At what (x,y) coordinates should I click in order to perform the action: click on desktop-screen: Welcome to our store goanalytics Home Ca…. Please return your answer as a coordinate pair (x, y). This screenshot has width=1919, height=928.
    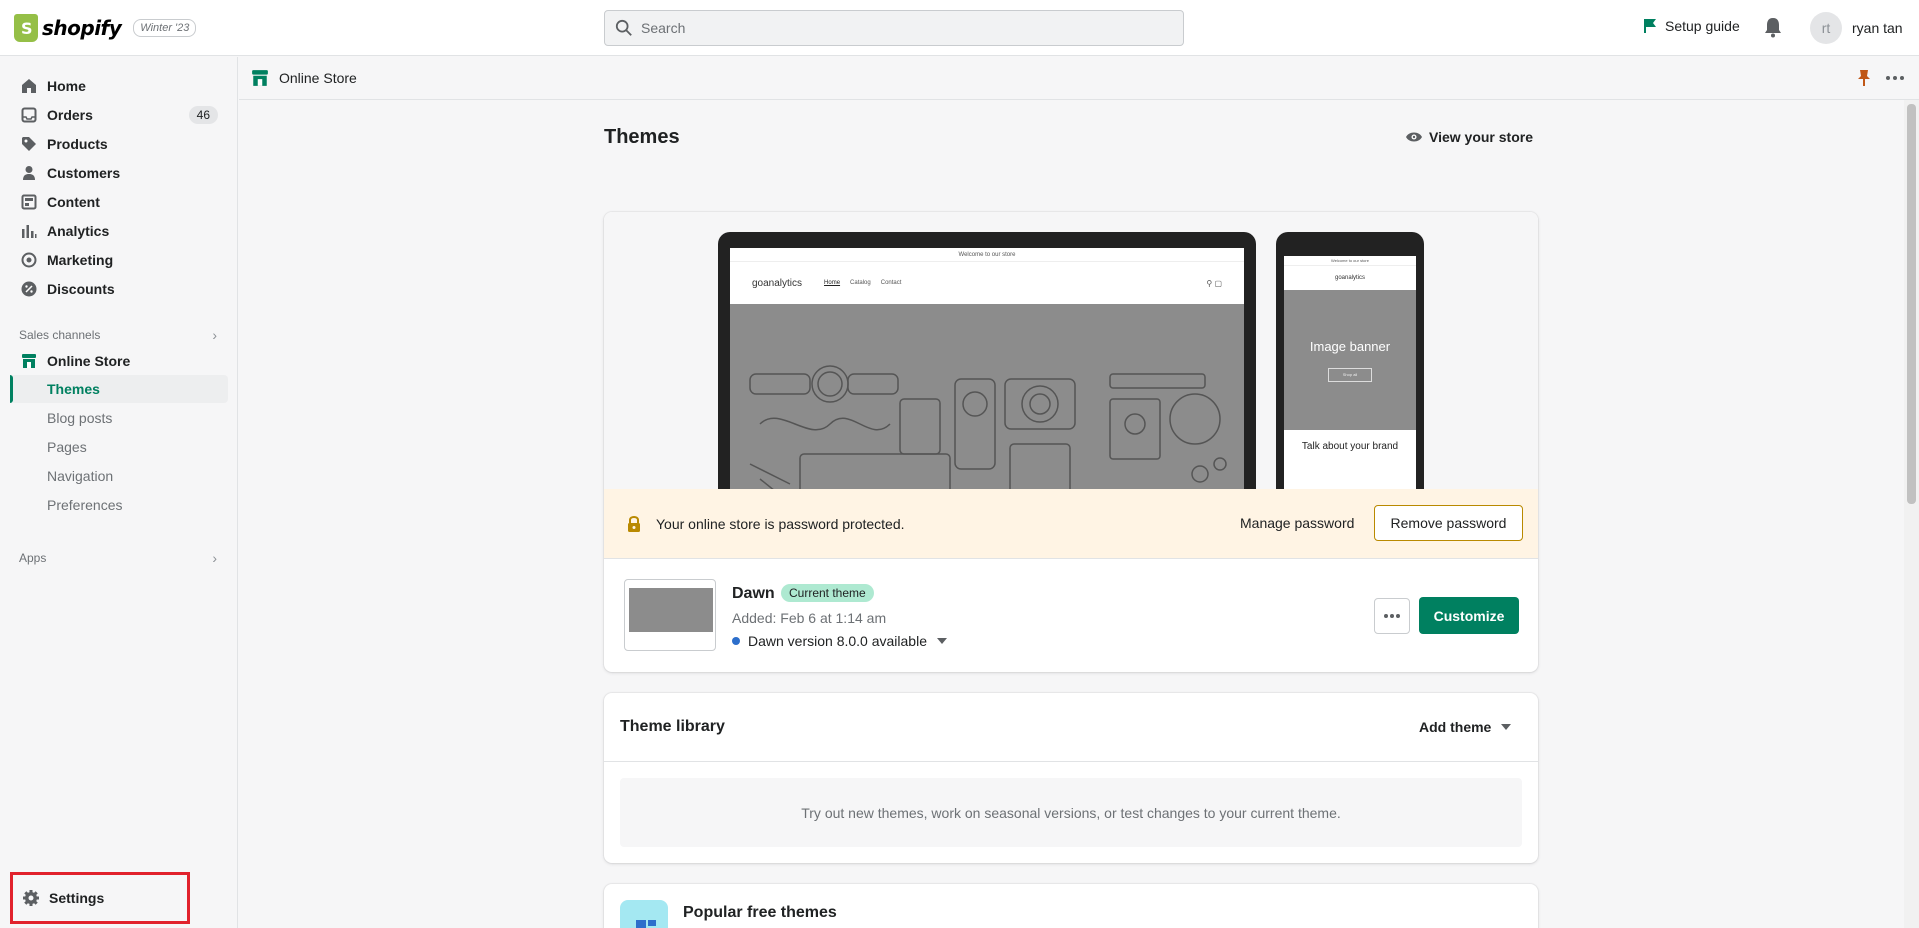
    Looking at the image, I should click on (987, 368).